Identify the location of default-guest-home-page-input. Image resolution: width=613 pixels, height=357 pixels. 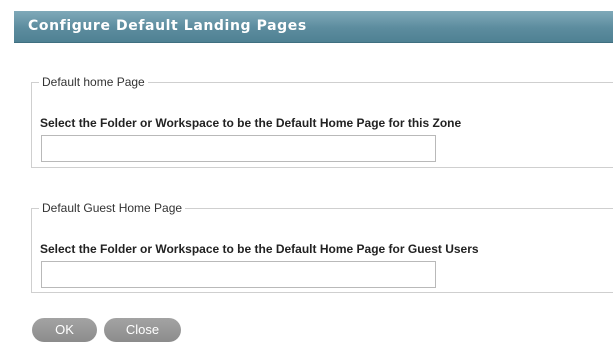
(238, 274).